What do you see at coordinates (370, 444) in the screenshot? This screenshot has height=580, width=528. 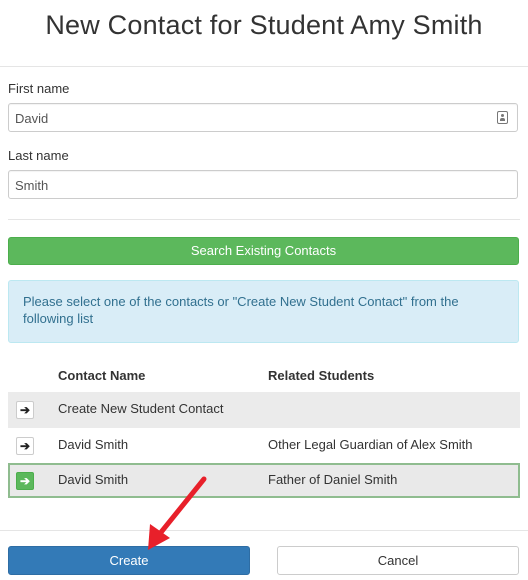 I see `related-students-cell: Other Legal Guardian of Alex Smith` at bounding box center [370, 444].